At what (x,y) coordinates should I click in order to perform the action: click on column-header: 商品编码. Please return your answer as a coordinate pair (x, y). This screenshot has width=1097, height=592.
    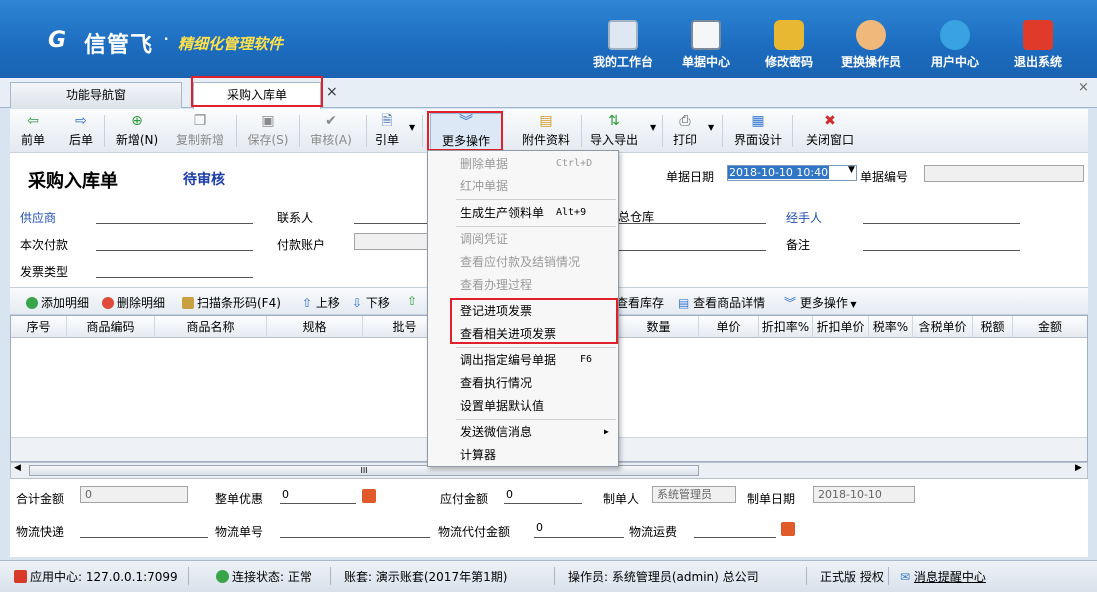
    Looking at the image, I should click on (111, 327).